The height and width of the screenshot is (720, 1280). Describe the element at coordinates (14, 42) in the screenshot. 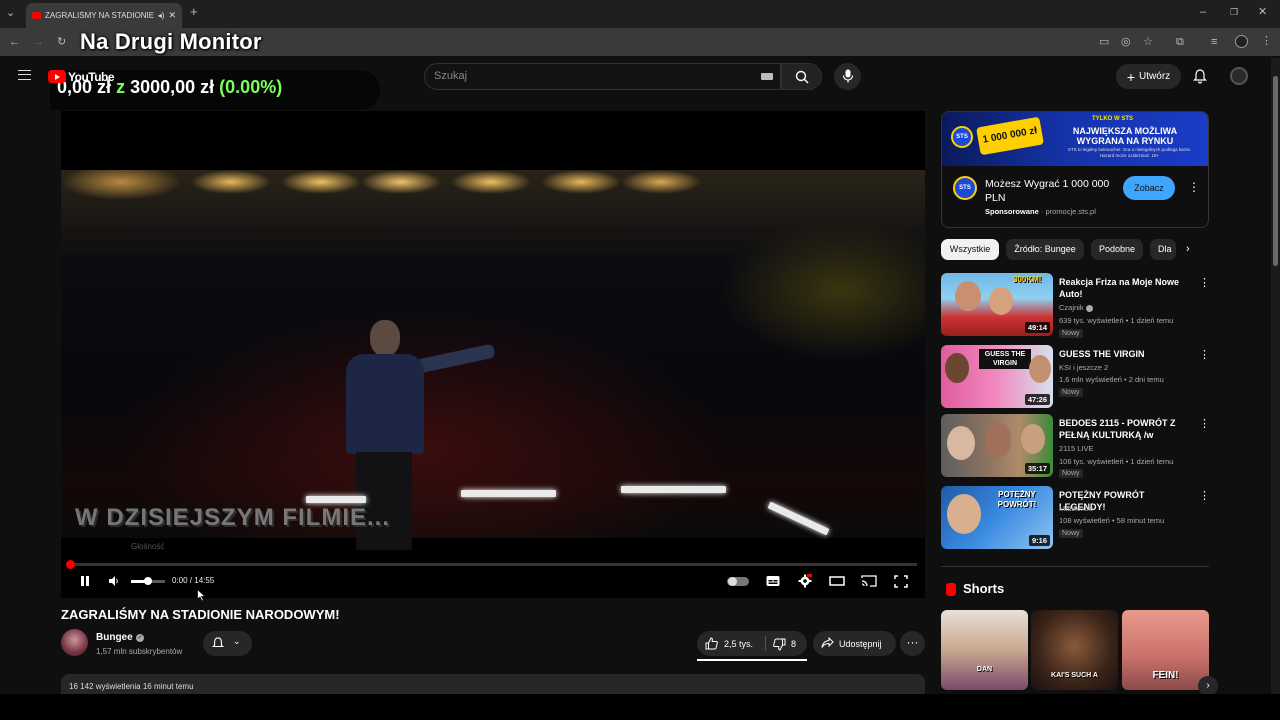

I see `back-icon: ←` at that location.